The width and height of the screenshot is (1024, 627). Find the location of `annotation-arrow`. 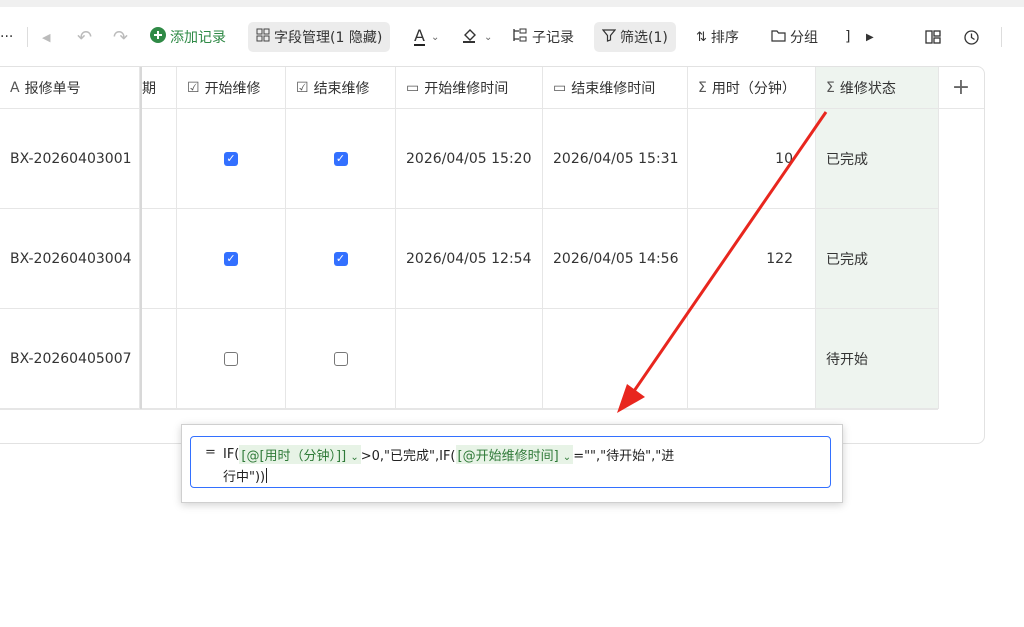

annotation-arrow is located at coordinates (722, 262).